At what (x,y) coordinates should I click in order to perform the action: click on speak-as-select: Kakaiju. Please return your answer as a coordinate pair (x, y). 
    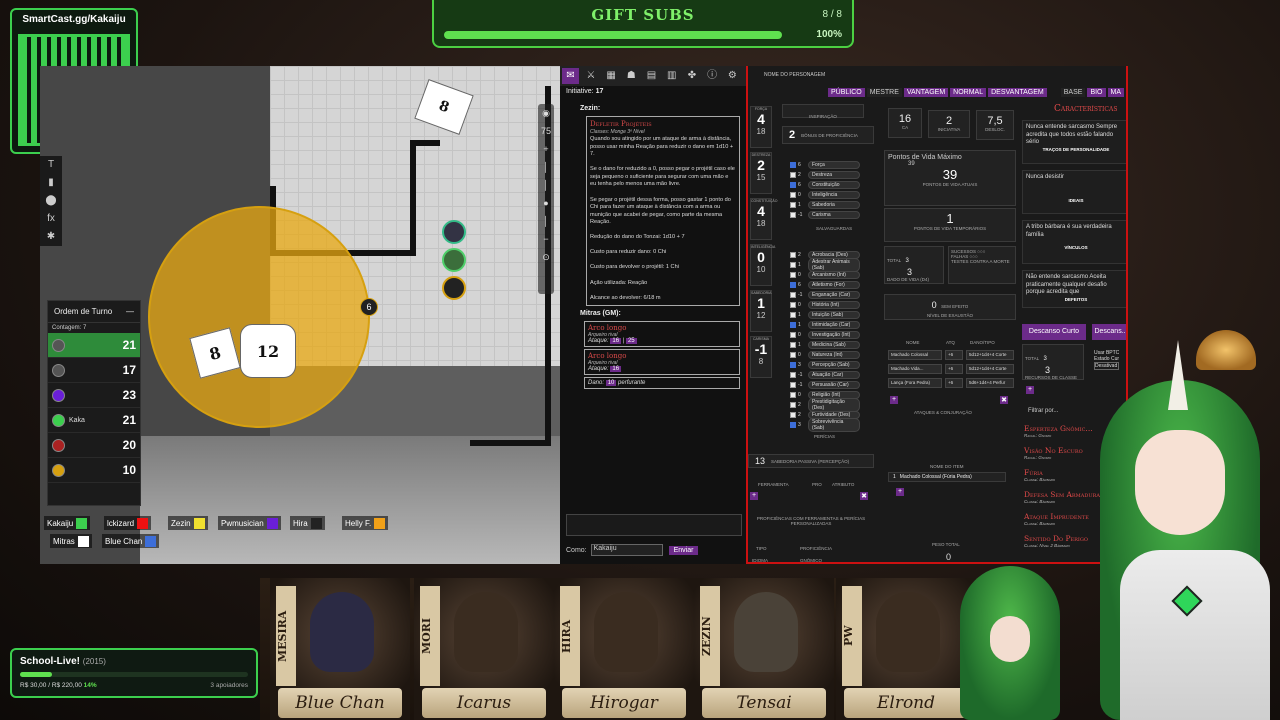
    Looking at the image, I should click on (626, 550).